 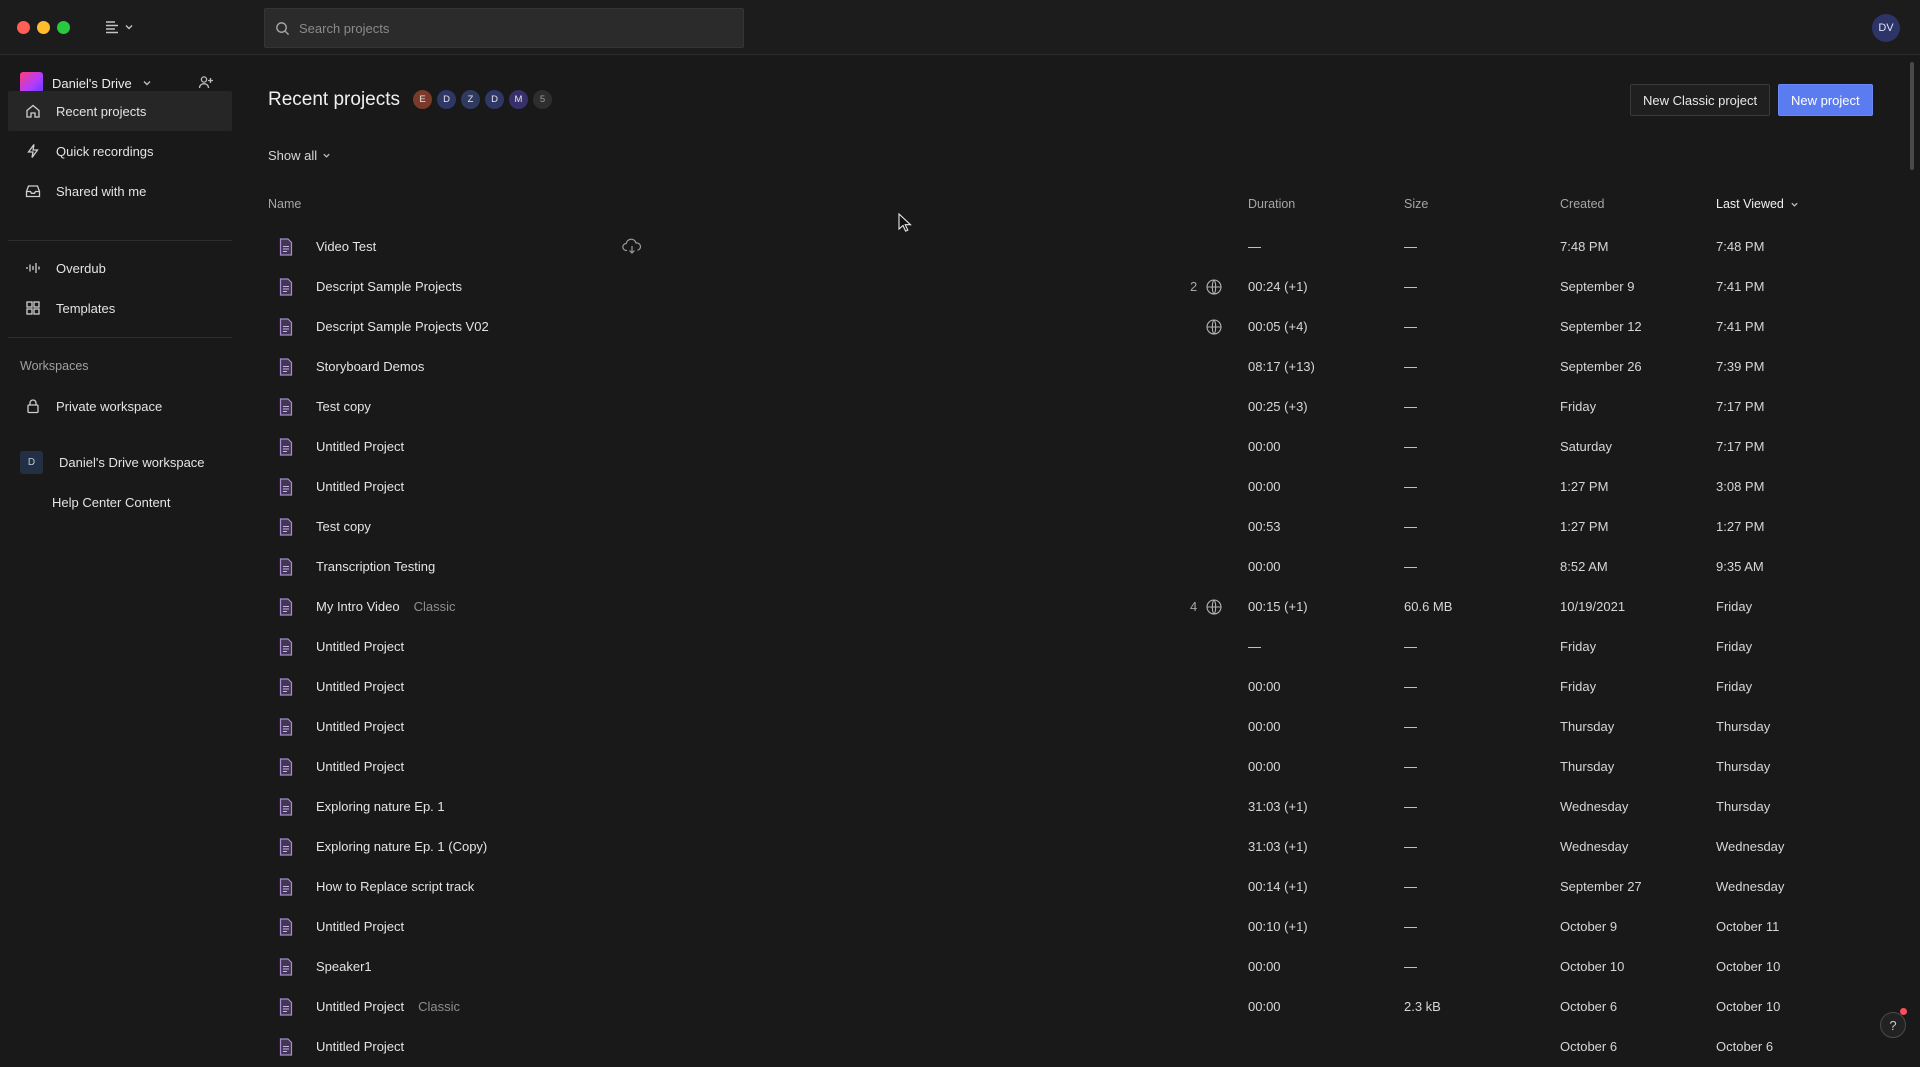 I want to click on last-viewed-cell: 1:27 PM, so click(x=1740, y=526).